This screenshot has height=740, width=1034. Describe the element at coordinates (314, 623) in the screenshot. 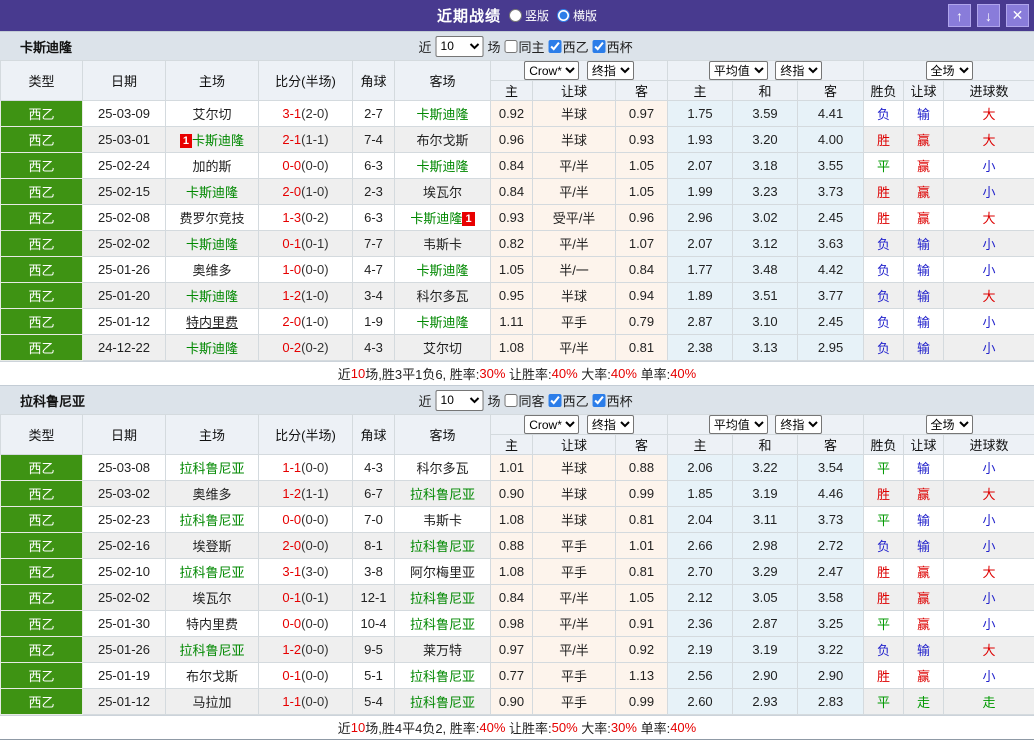

I see `halftime-score: (0-0)` at that location.